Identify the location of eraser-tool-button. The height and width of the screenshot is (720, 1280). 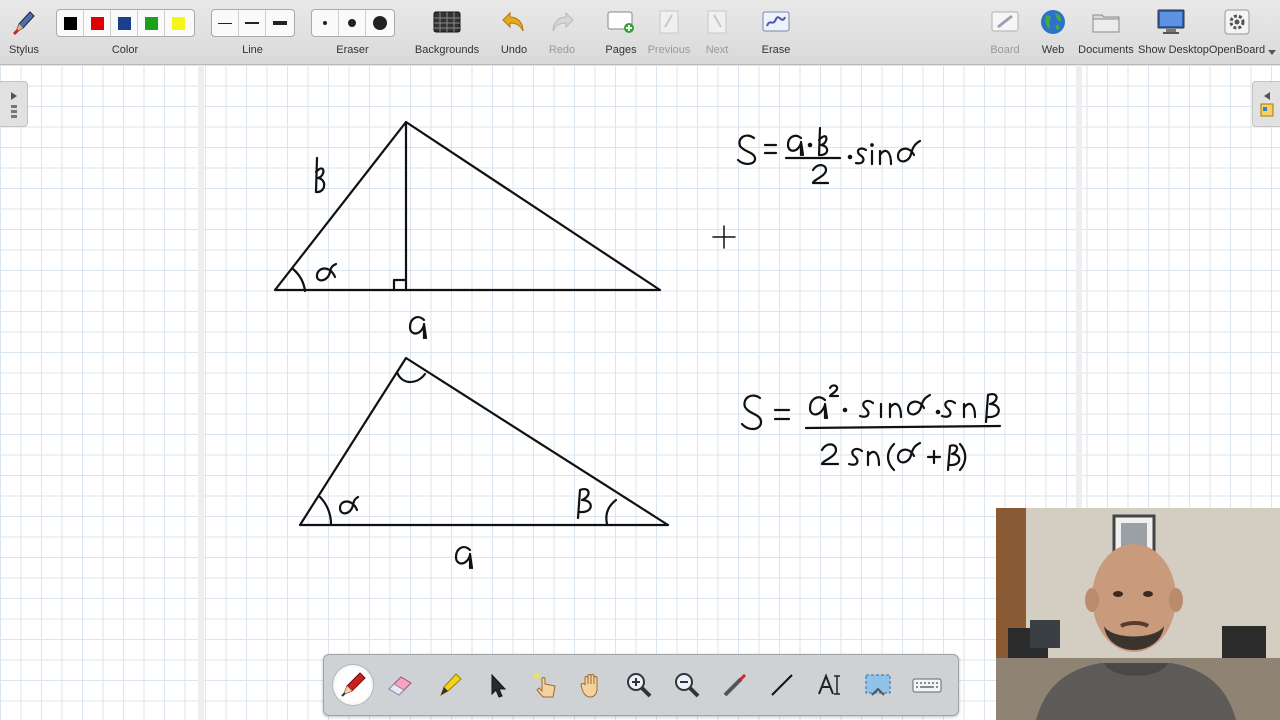
(400, 685).